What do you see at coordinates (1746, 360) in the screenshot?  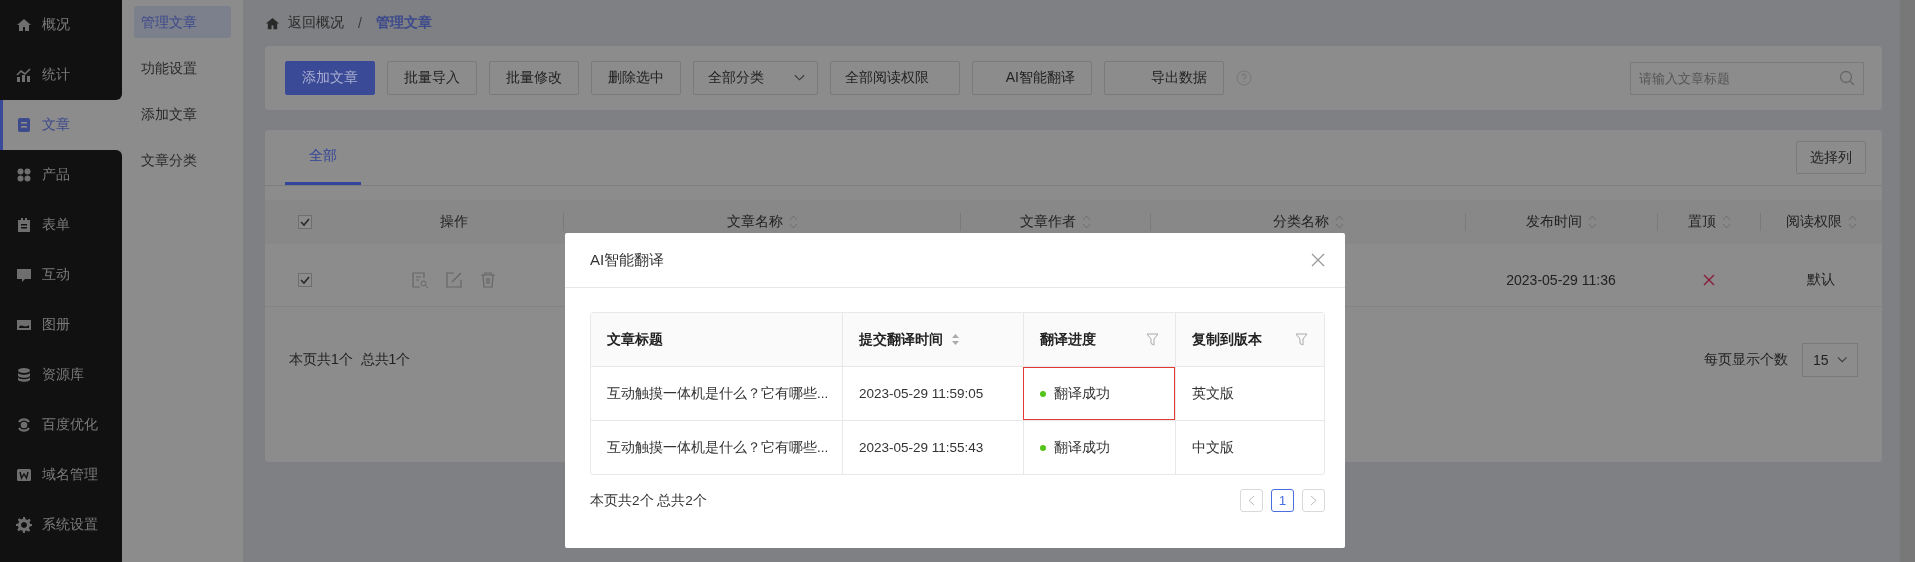 I see `page-size-label: 每页显示个数` at bounding box center [1746, 360].